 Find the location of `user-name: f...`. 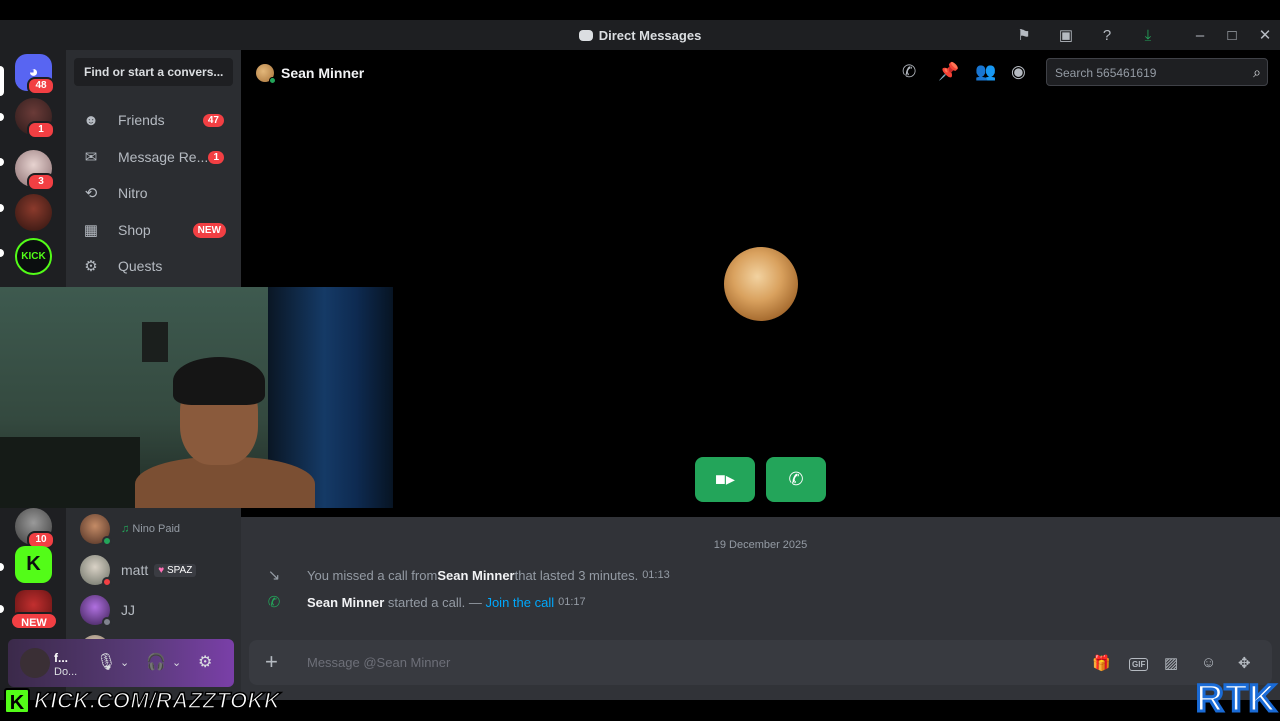

user-name: f... is located at coordinates (61, 658).